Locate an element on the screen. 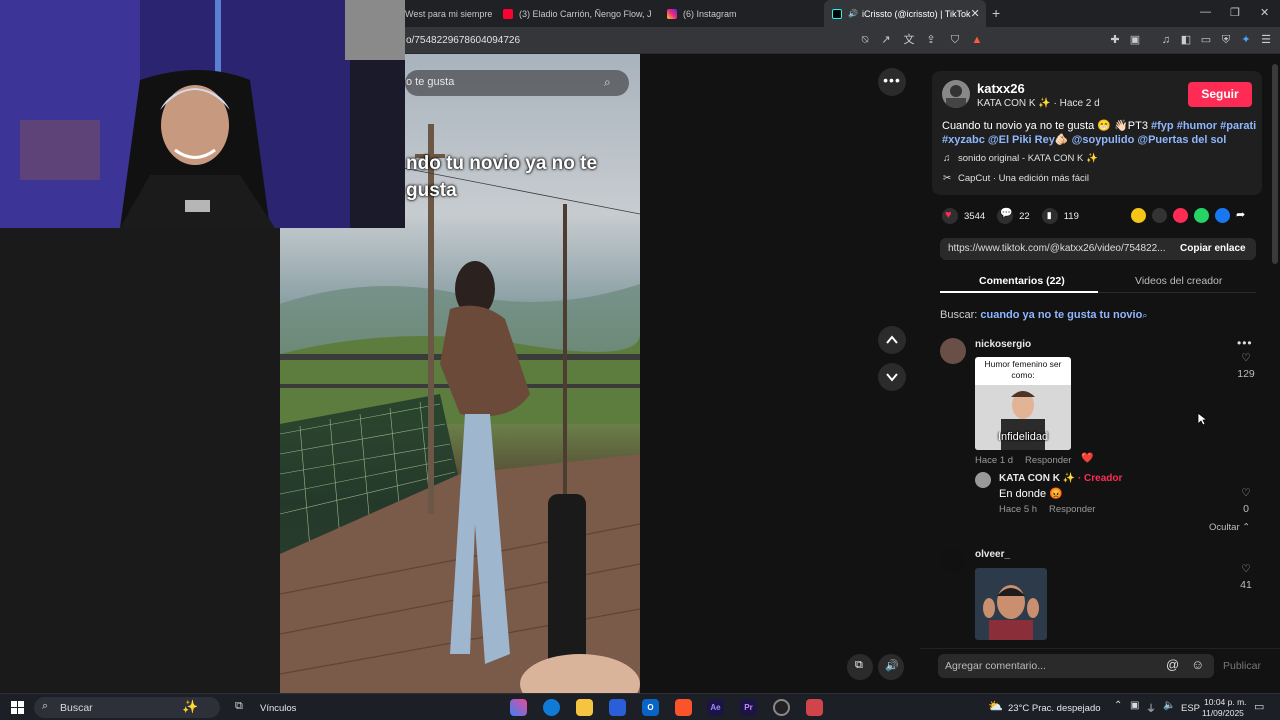 Image resolution: width=1280 pixels, height=720 pixels. music-icon: ♫ is located at coordinates (1166, 40).